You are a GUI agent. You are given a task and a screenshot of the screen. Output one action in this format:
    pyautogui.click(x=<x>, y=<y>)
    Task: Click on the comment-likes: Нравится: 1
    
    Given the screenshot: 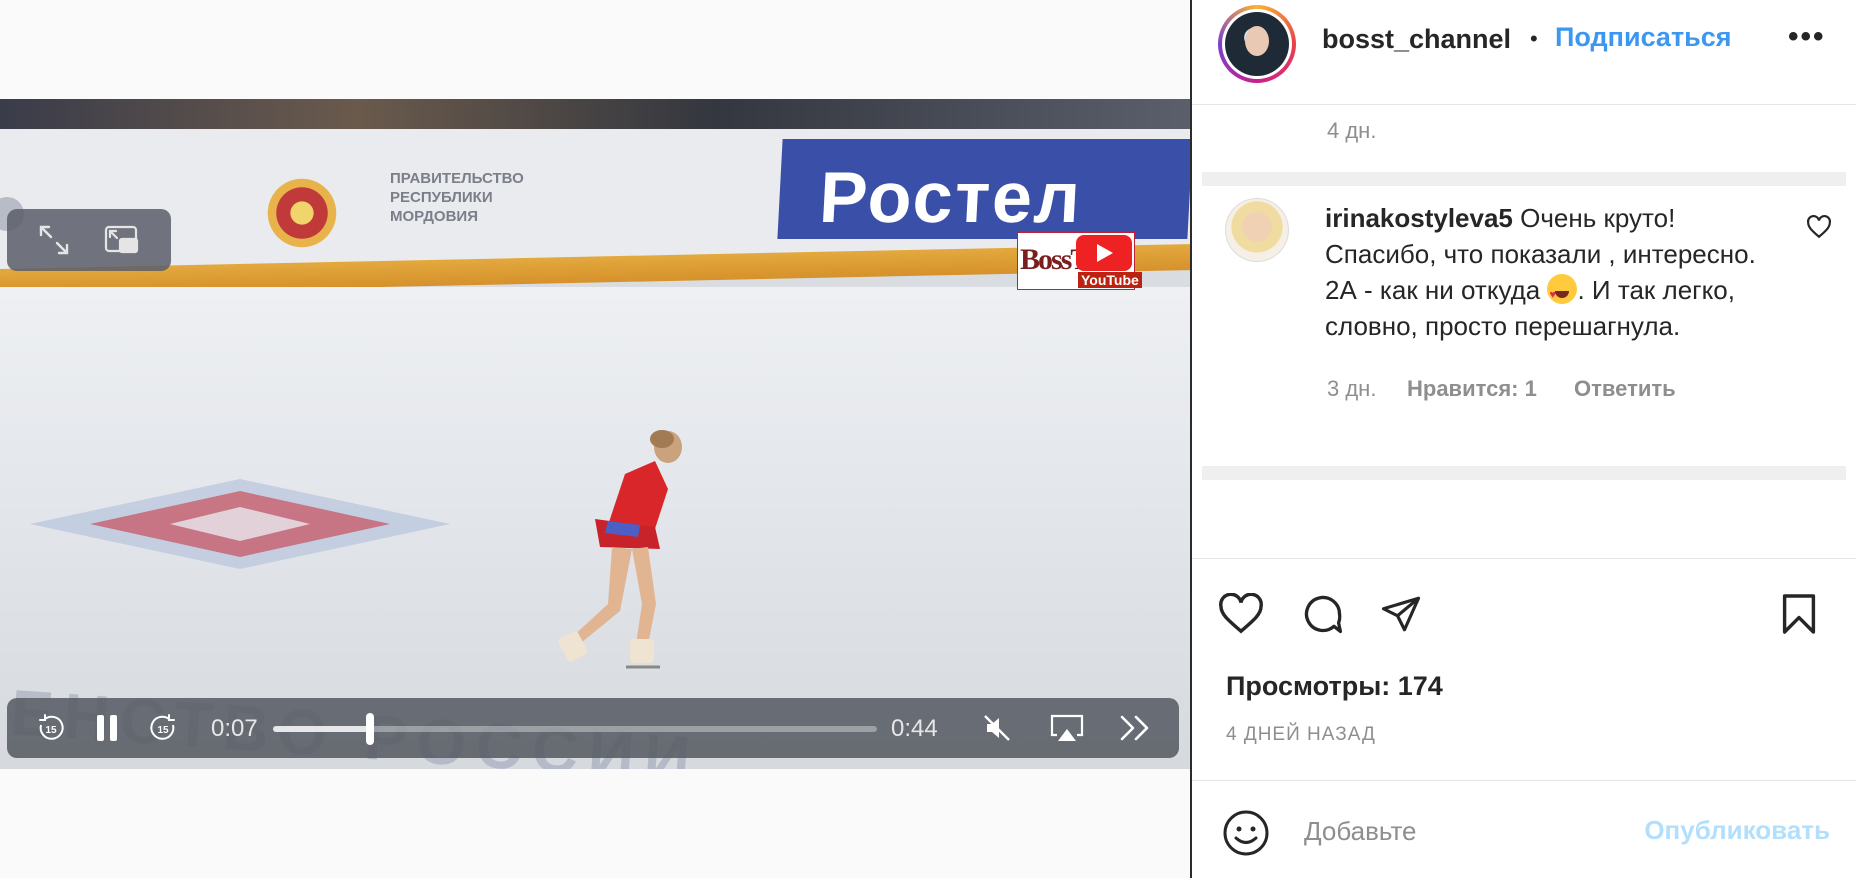 What is the action you would take?
    pyautogui.click(x=1472, y=389)
    